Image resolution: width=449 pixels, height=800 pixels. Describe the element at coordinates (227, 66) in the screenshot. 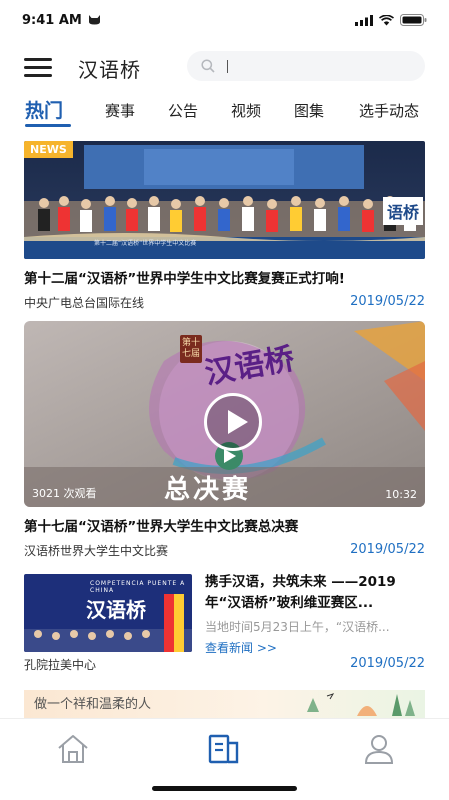

I see `search-cursor` at that location.